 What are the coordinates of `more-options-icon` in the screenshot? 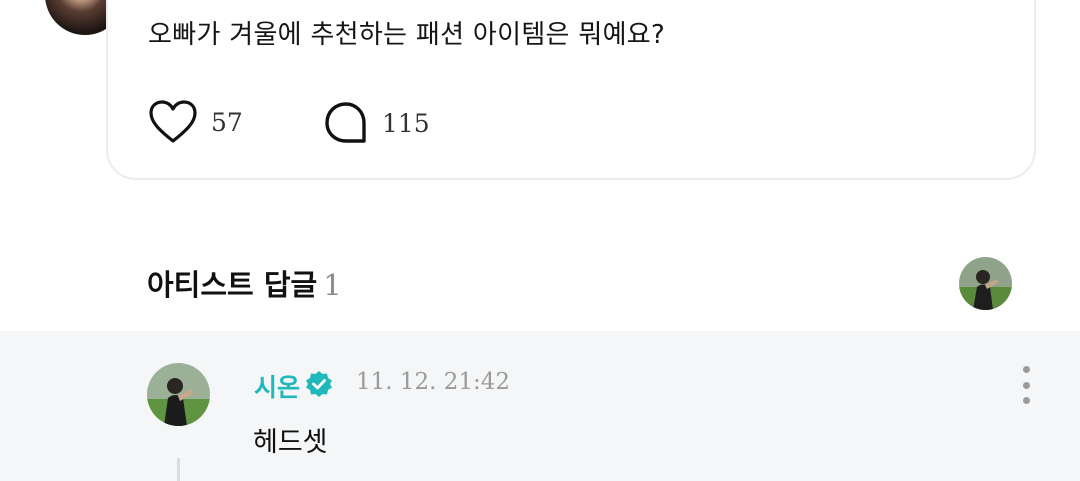 It's located at (1026, 385).